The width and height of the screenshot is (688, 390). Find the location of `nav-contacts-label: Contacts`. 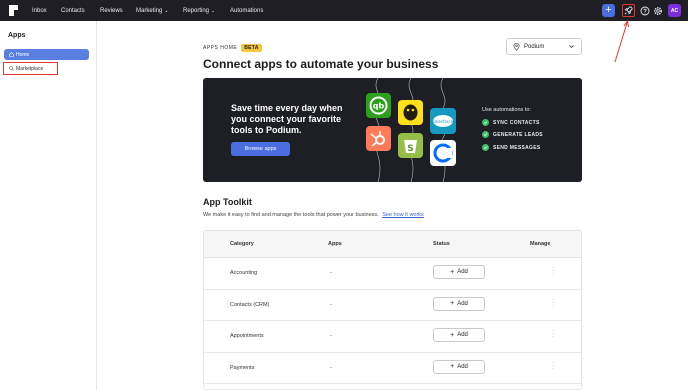

nav-contacts-label: Contacts is located at coordinates (73, 10).